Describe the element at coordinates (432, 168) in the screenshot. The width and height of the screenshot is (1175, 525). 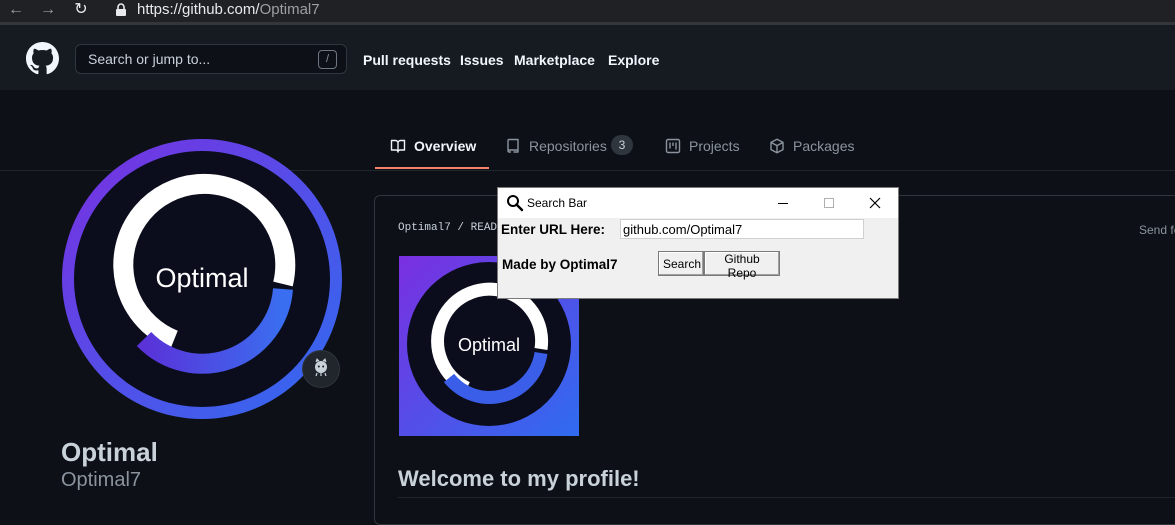
I see `tab-selected-underline` at that location.